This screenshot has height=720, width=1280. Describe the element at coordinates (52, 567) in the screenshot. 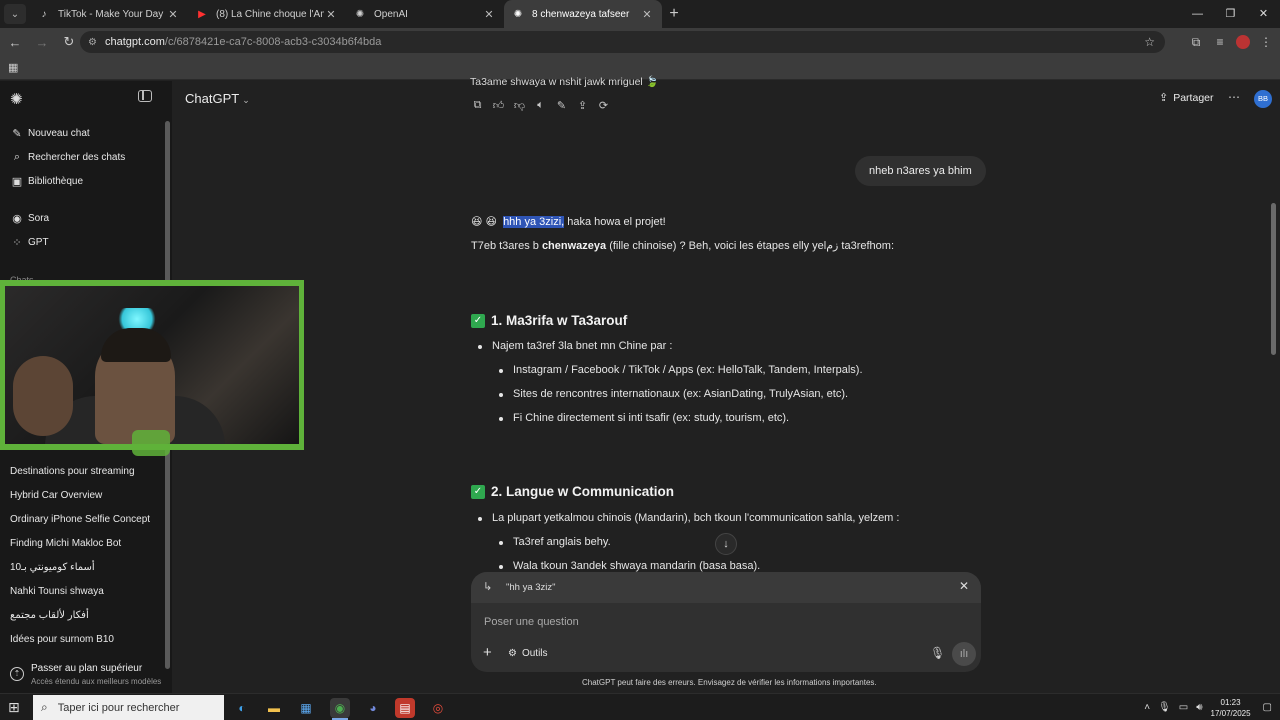

I see `chat-history-item: أسماء كوميونتي بـ10` at that location.